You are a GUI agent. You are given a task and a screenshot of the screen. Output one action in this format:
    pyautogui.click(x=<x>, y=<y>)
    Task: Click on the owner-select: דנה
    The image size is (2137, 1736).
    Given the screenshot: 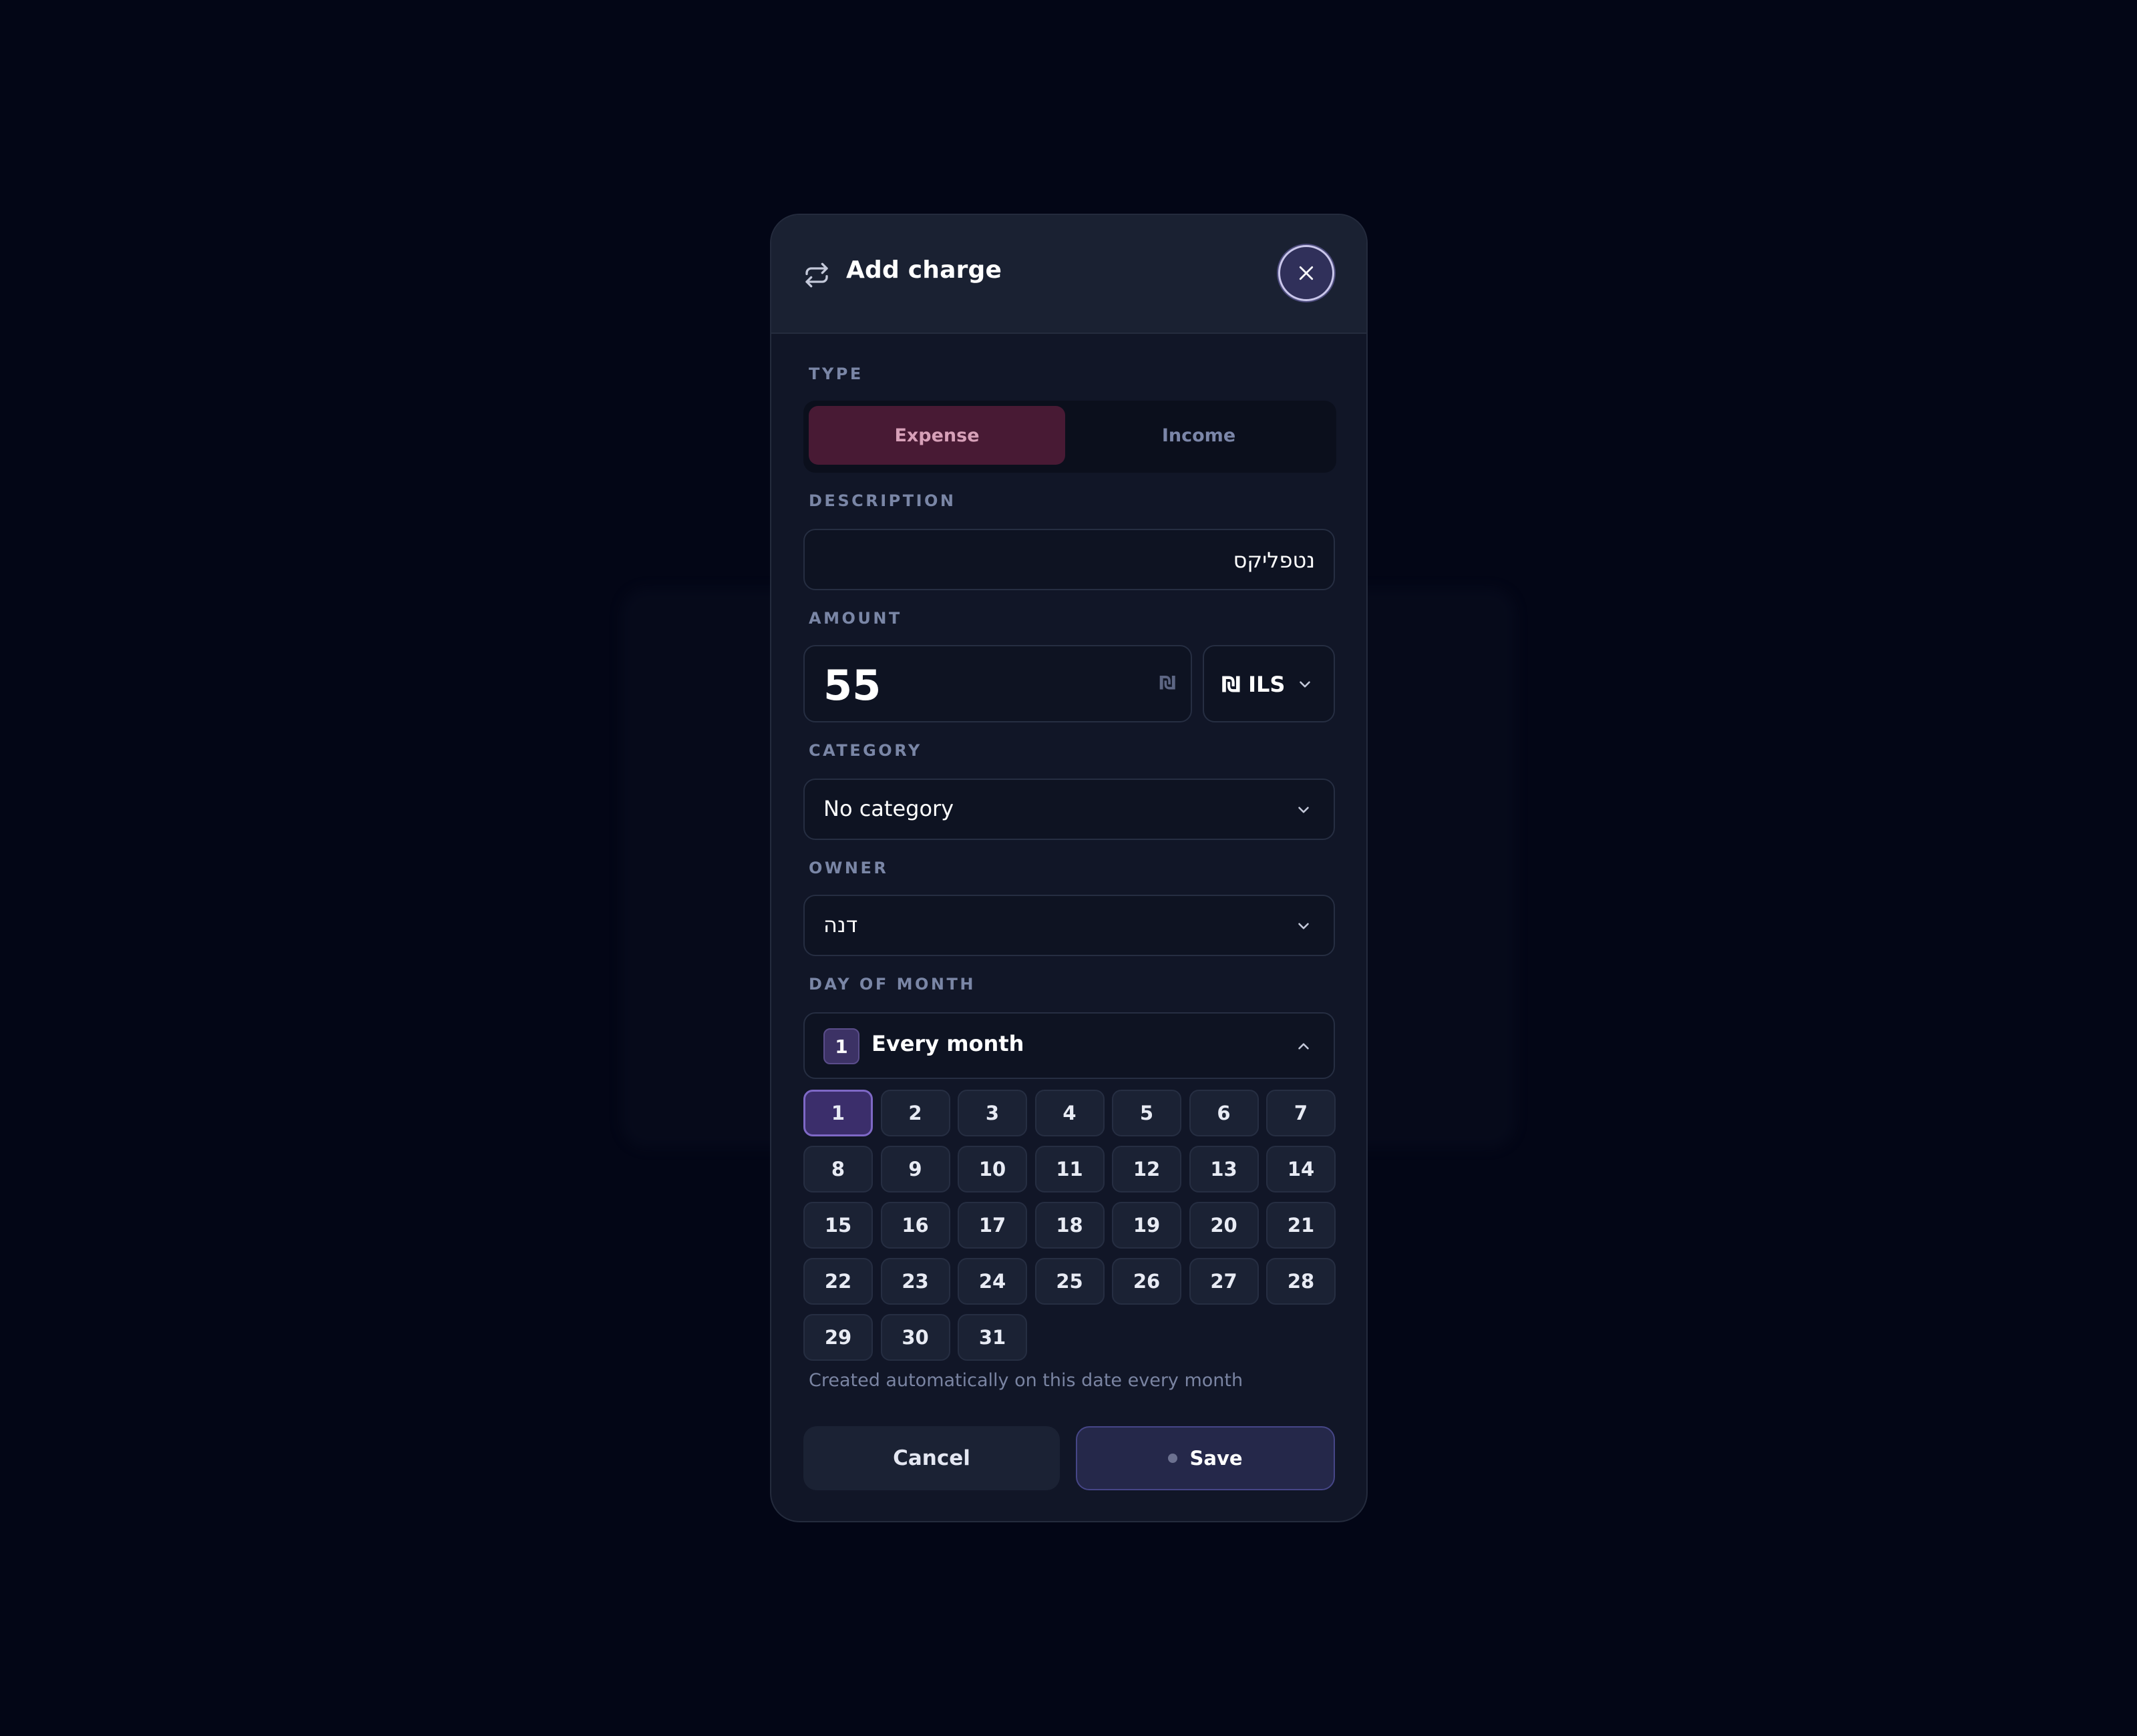 What is the action you would take?
    pyautogui.click(x=1069, y=926)
    